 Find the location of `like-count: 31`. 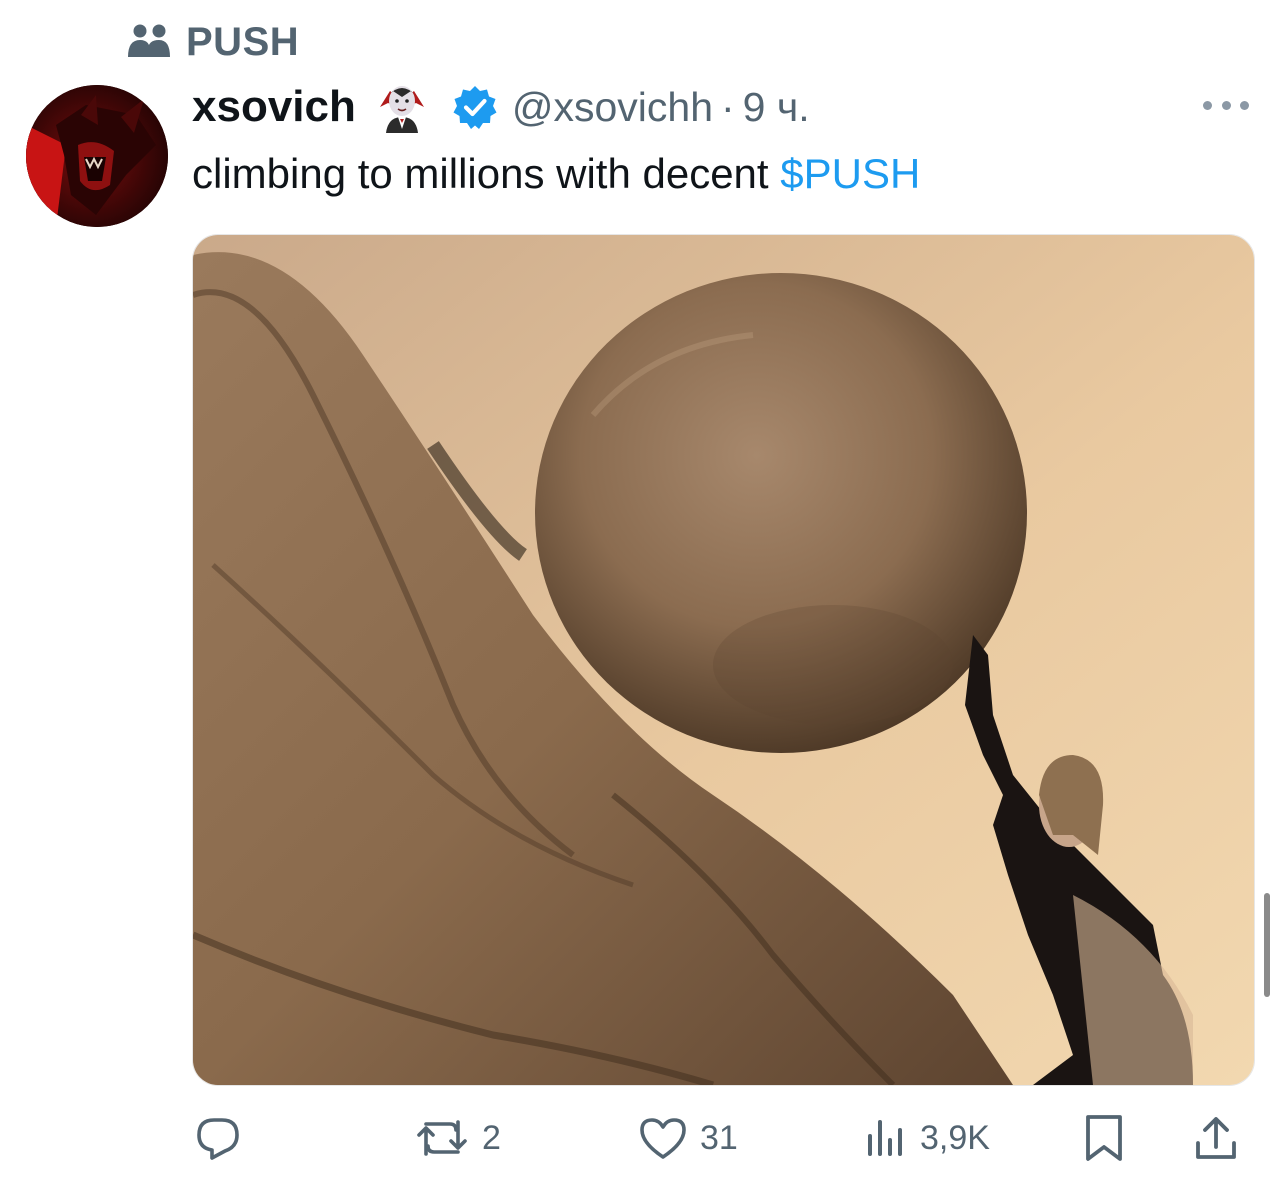

like-count: 31 is located at coordinates (719, 1137).